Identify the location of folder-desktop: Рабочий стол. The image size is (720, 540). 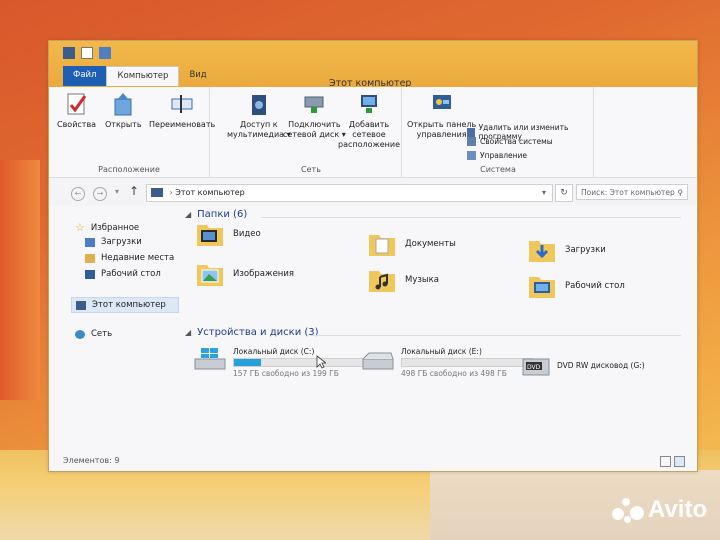
(576, 286).